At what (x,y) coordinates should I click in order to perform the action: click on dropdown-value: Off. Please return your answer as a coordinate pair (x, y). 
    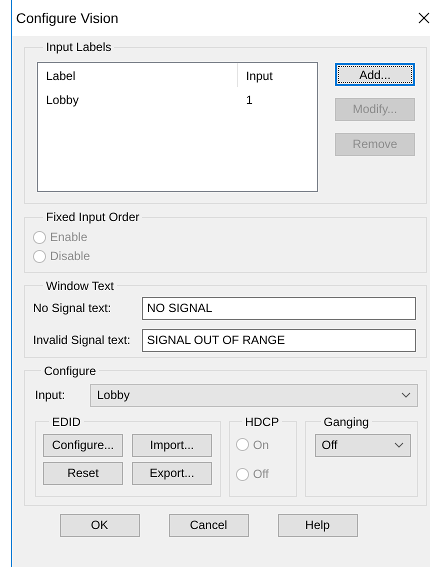
    Looking at the image, I should click on (330, 445).